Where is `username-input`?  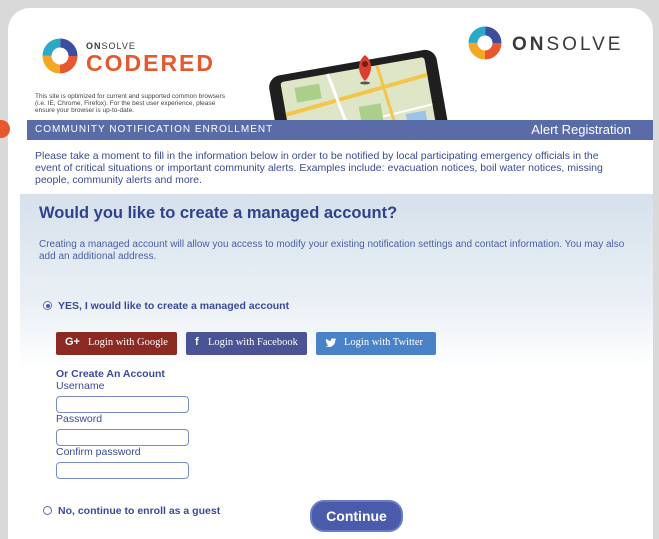 username-input is located at coordinates (122, 404).